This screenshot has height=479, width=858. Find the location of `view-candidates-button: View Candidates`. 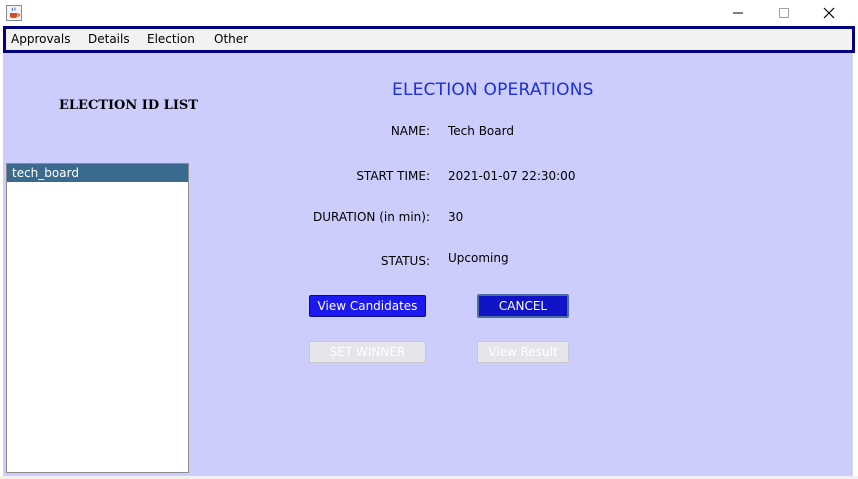

view-candidates-button: View Candidates is located at coordinates (367, 306).